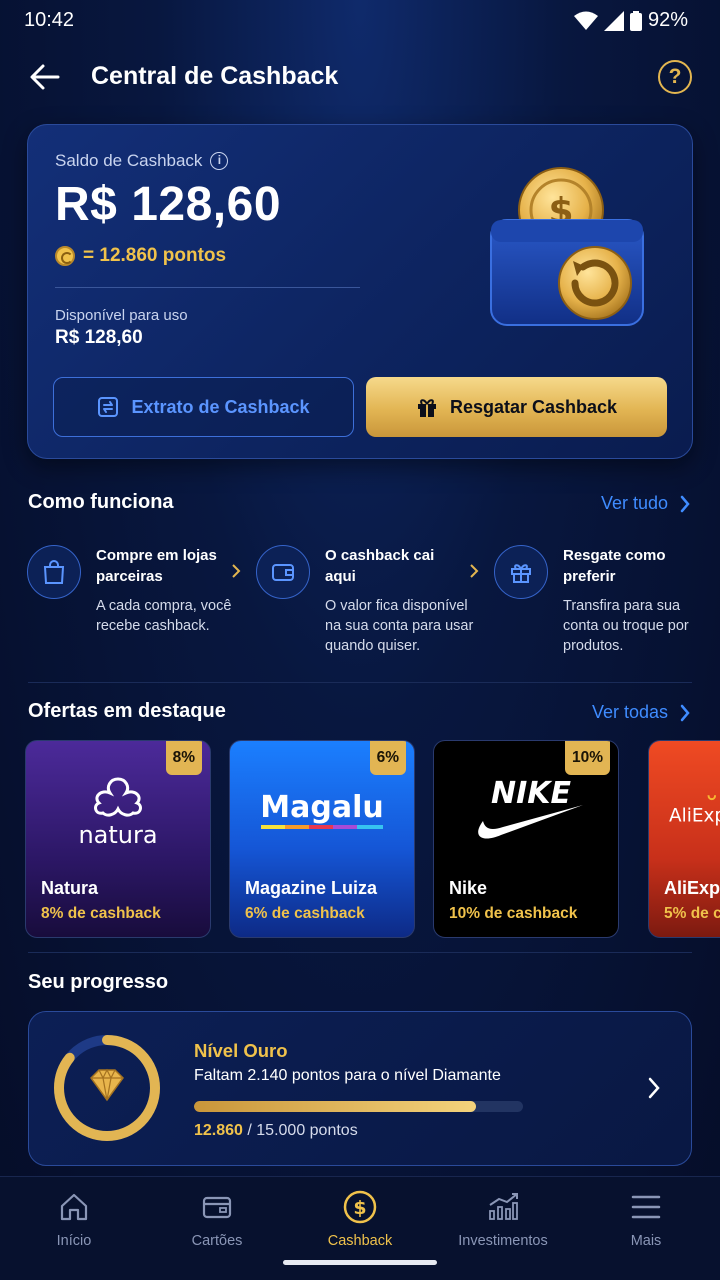 Image resolution: width=720 pixels, height=1280 pixels. Describe the element at coordinates (121, 315) in the screenshot. I see `available-label: Disponível para uso` at that location.